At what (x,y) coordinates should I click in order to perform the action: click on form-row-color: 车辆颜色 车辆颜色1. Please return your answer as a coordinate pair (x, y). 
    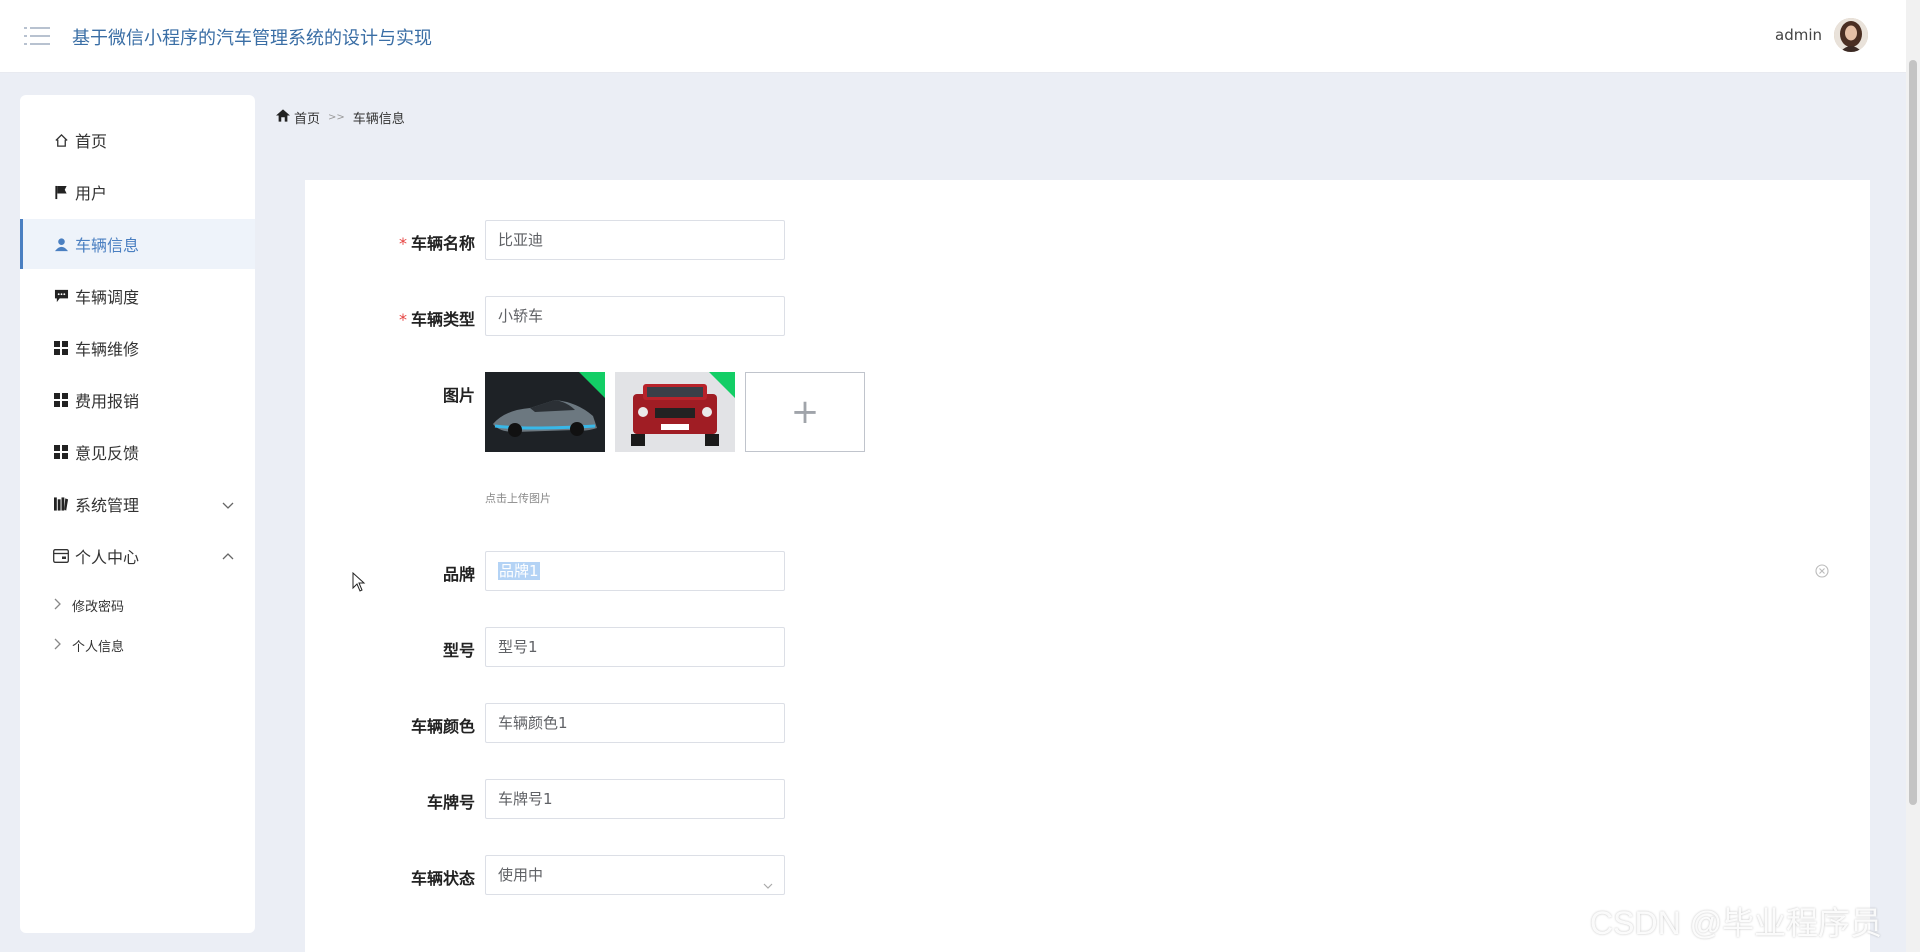
    Looking at the image, I should click on (655, 723).